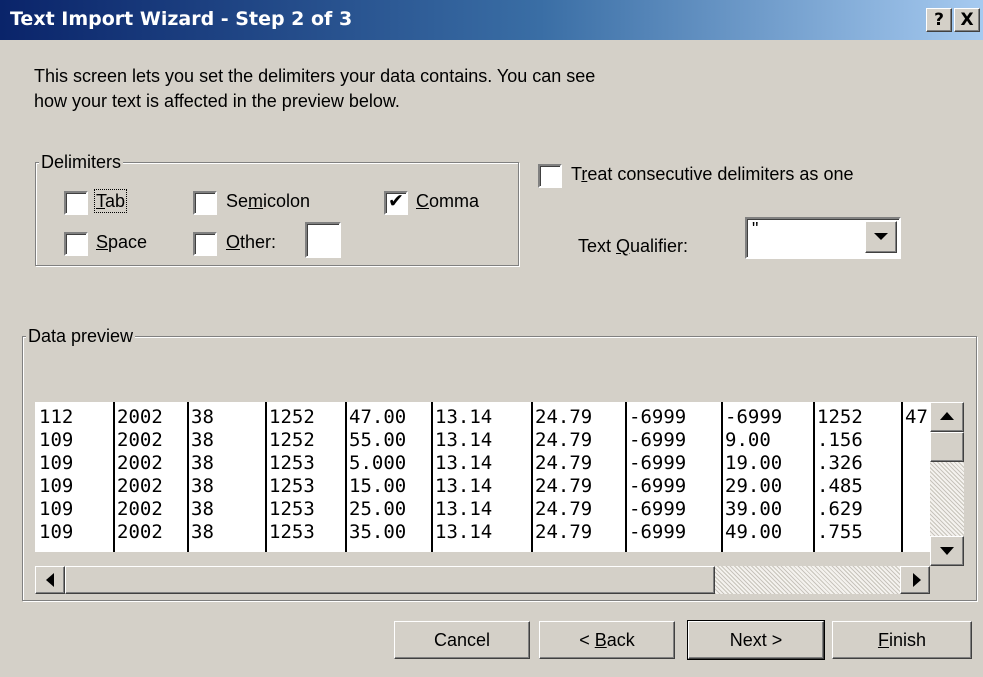  What do you see at coordinates (76, 244) in the screenshot?
I see `space-checkbox` at bounding box center [76, 244].